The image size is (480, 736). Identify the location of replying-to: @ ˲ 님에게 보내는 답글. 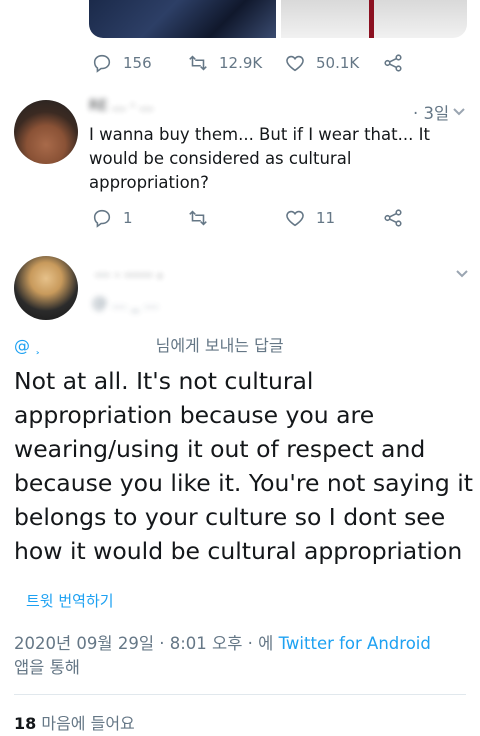
(149, 344).